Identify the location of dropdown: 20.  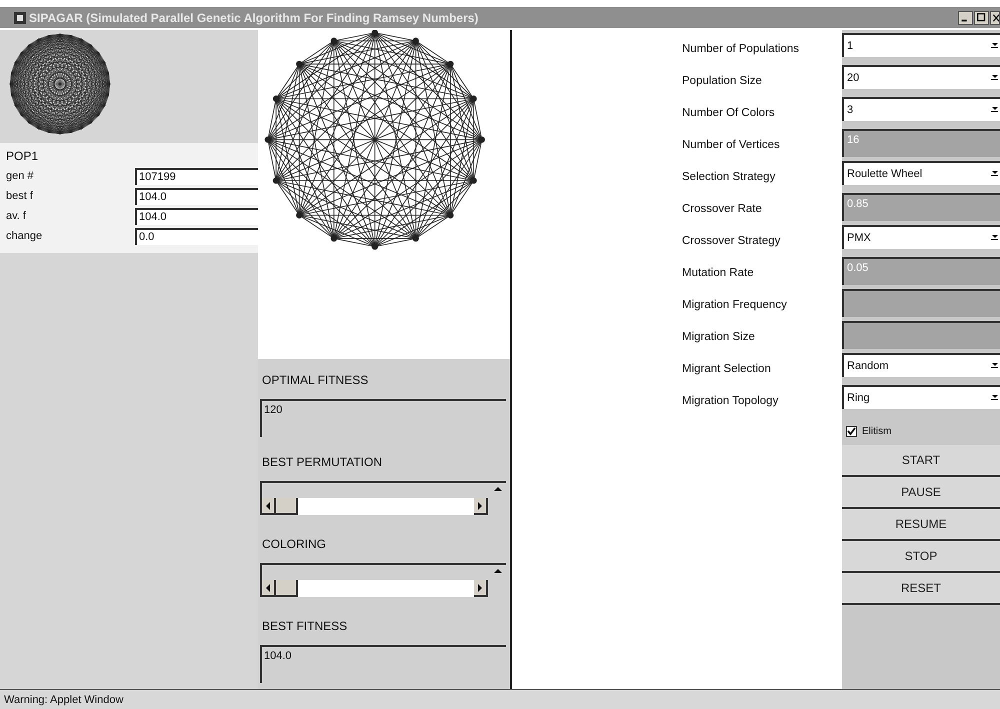
(921, 77).